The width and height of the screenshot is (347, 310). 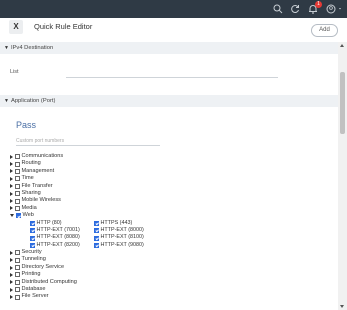 What do you see at coordinates (12, 216) in the screenshot?
I see `caret-down-icon` at bounding box center [12, 216].